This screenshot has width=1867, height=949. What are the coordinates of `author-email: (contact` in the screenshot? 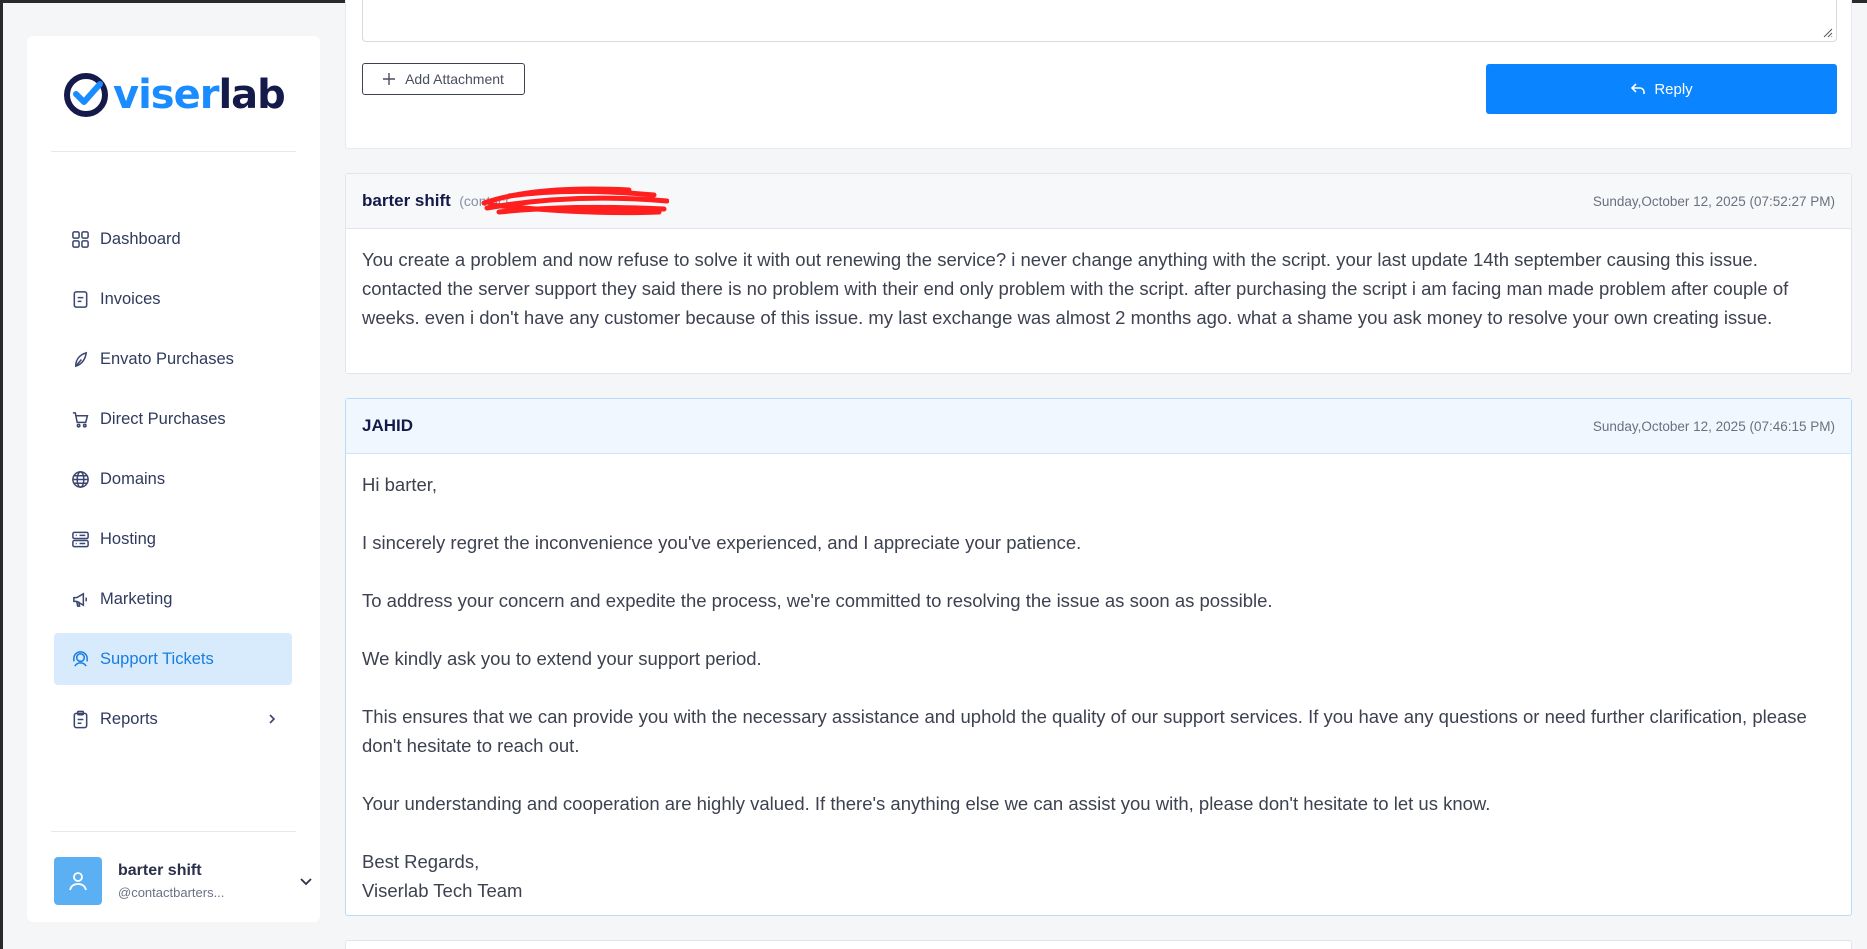 It's located at (564, 201).